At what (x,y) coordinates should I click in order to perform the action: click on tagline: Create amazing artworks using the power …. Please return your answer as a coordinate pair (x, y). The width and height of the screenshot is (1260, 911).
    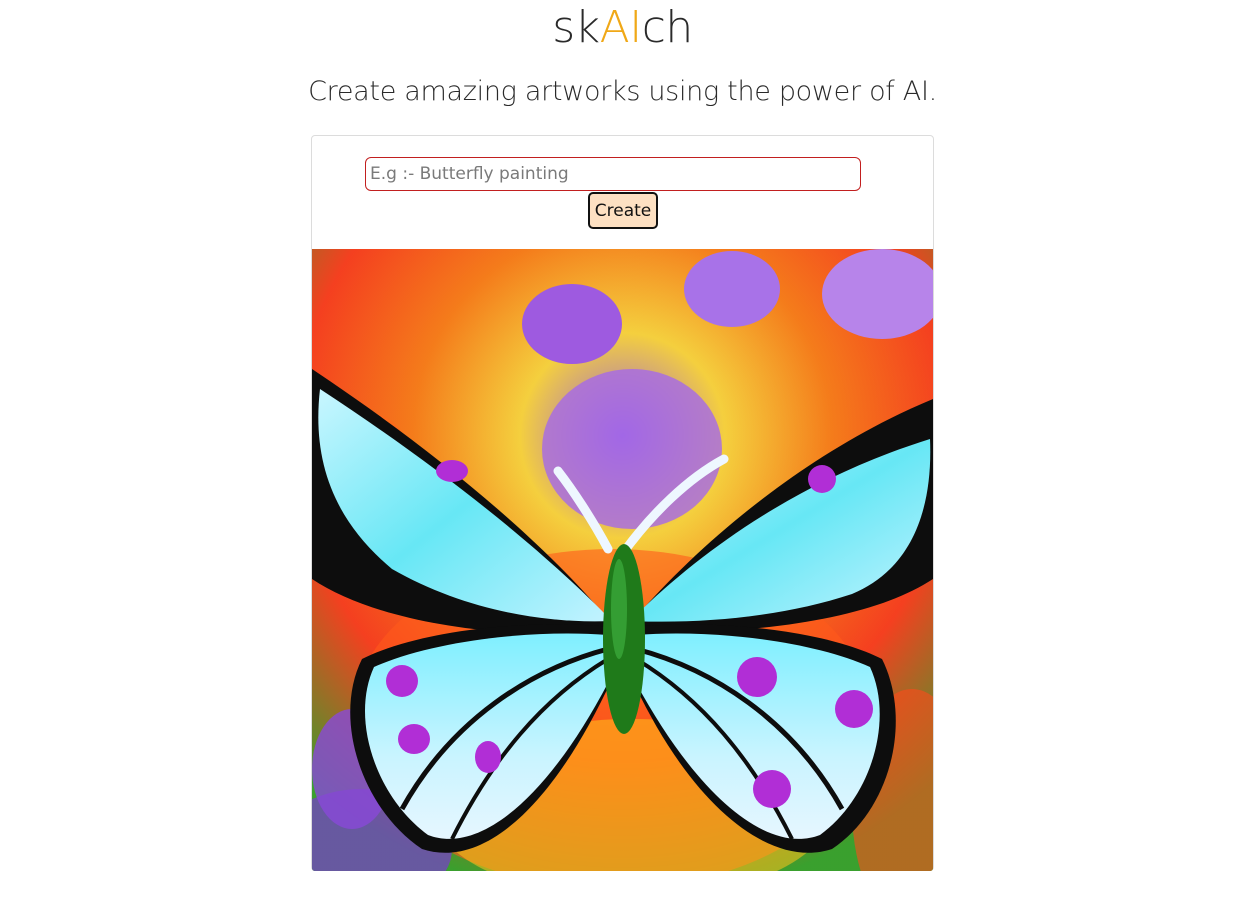
    Looking at the image, I should click on (622, 91).